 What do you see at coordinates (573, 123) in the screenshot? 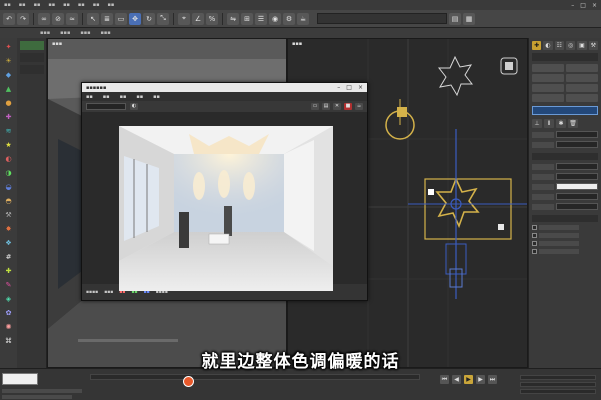
I see `remove-modifier-icon: 🗑` at bounding box center [573, 123].